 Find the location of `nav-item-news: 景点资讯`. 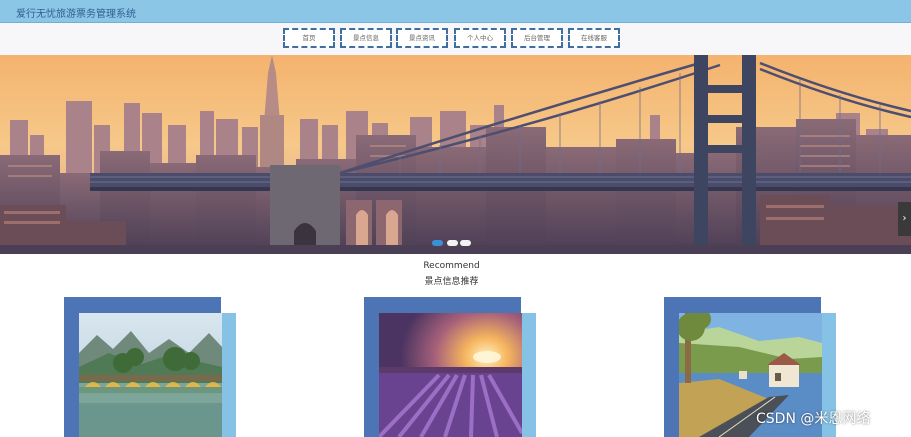

nav-item-news: 景点资讯 is located at coordinates (422, 38).